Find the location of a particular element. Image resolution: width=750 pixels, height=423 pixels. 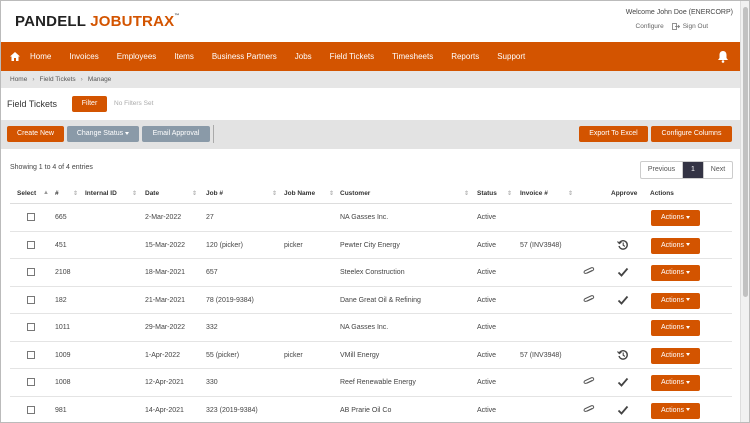

nav-item-support: Support is located at coordinates (511, 56).